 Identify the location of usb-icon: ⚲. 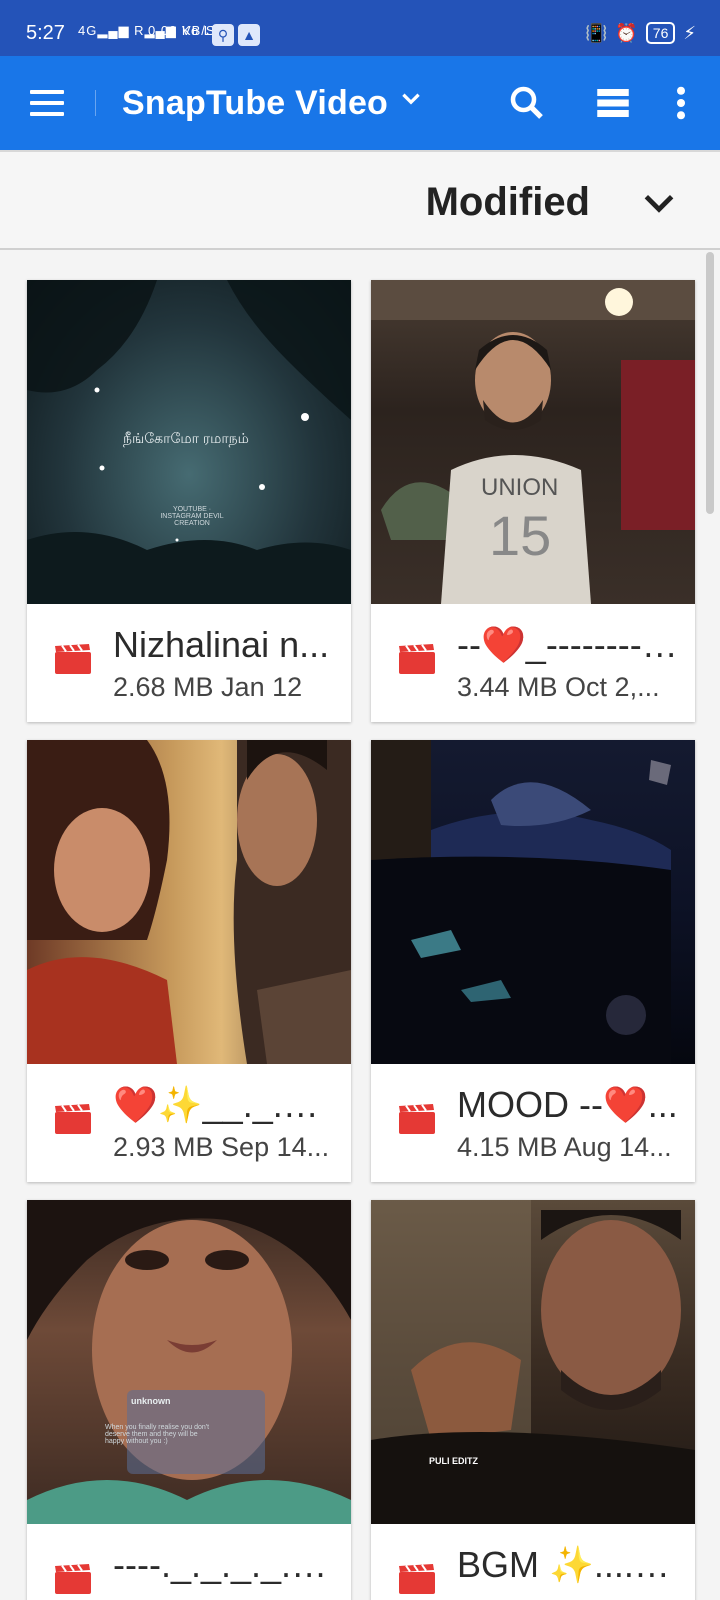
(223, 35).